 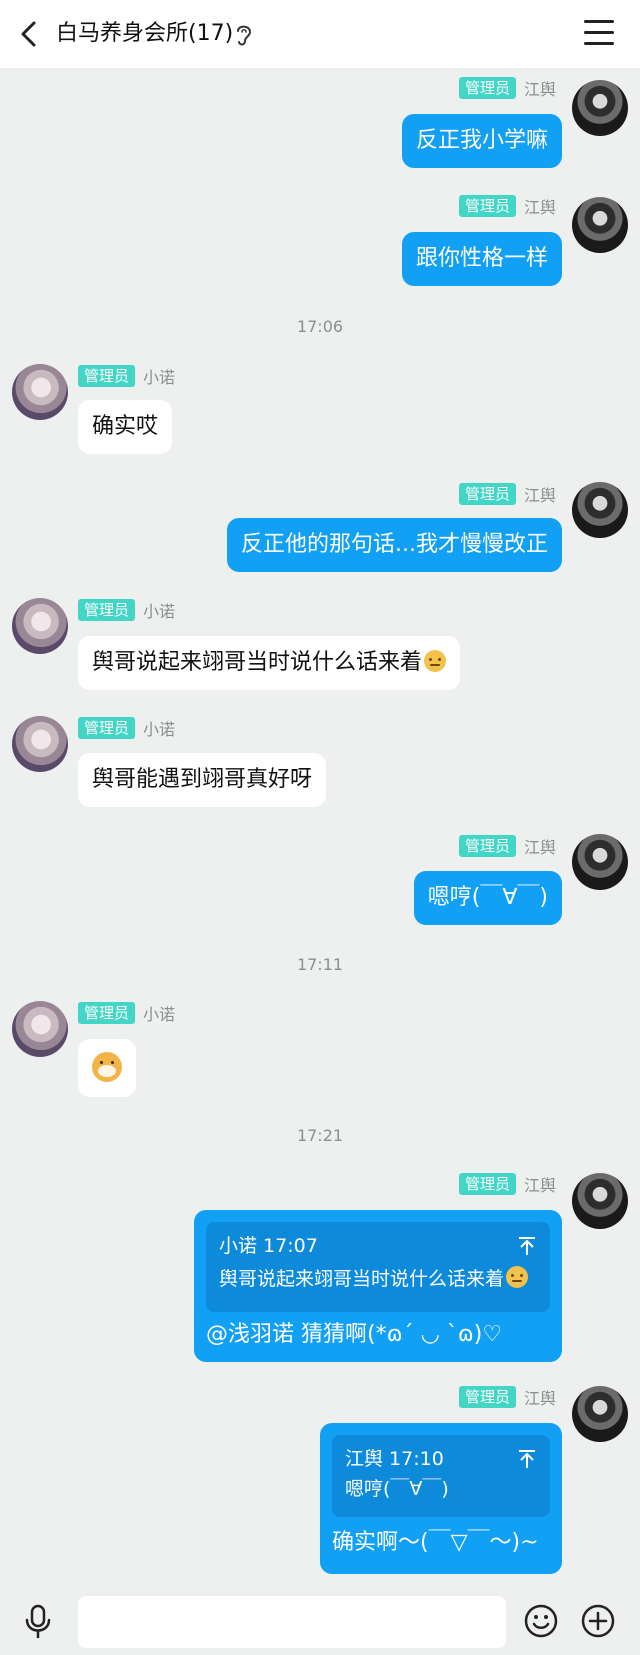 I want to click on sticker-message, so click(x=107, y=1068).